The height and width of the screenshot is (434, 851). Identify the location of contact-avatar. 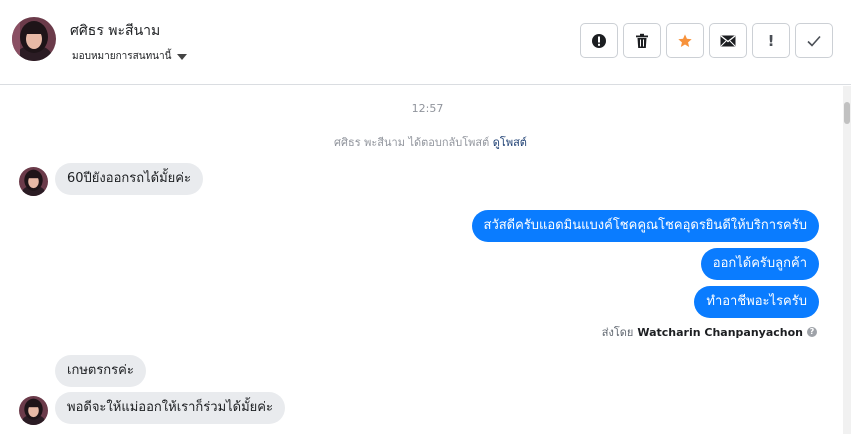
(34, 39).